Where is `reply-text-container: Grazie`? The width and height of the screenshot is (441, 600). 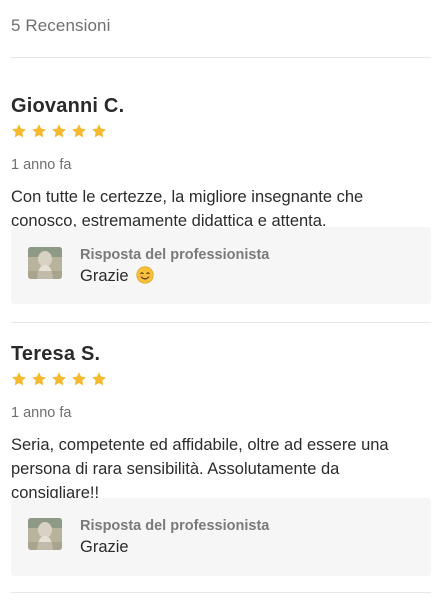 reply-text-container: Grazie is located at coordinates (117, 276).